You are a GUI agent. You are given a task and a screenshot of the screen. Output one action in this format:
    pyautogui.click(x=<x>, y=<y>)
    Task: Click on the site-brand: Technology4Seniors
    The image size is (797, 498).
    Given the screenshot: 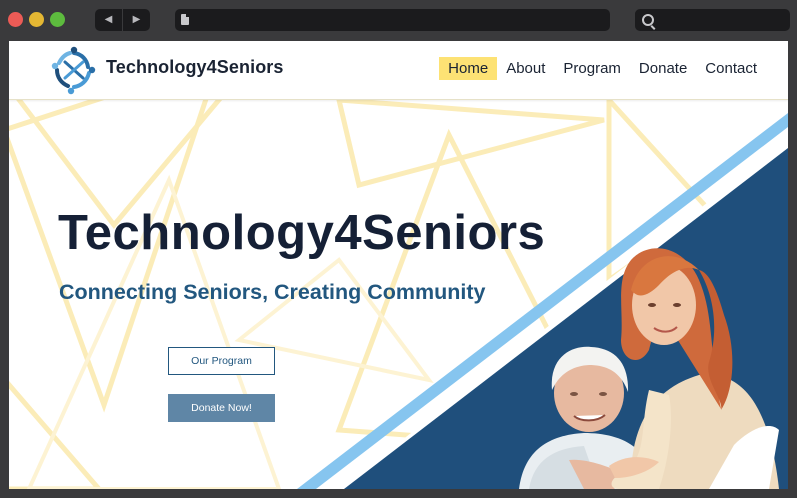 What is the action you would take?
    pyautogui.click(x=195, y=67)
    